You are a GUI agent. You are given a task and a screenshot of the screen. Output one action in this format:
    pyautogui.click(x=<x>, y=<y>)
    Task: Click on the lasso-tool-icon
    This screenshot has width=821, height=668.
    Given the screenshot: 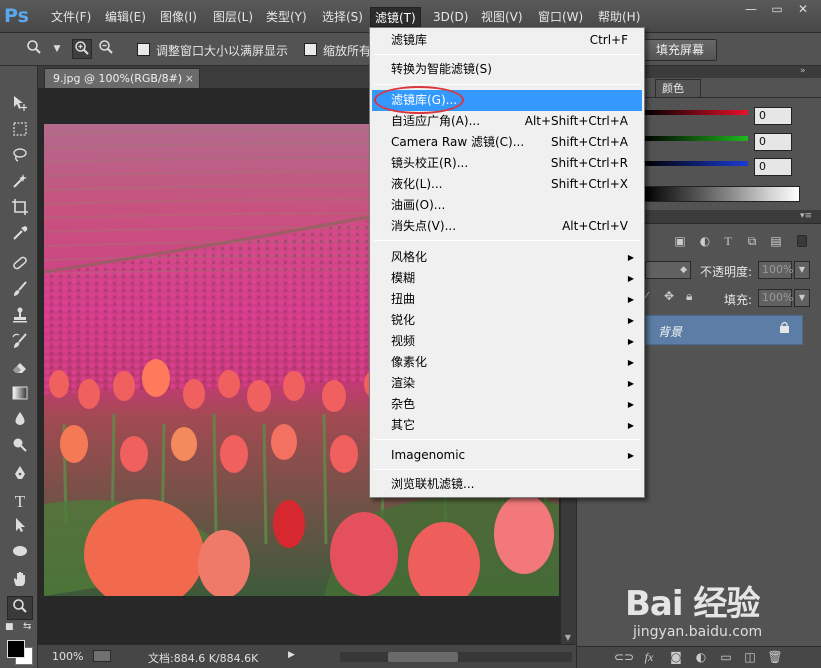 What is the action you would take?
    pyautogui.click(x=20, y=158)
    